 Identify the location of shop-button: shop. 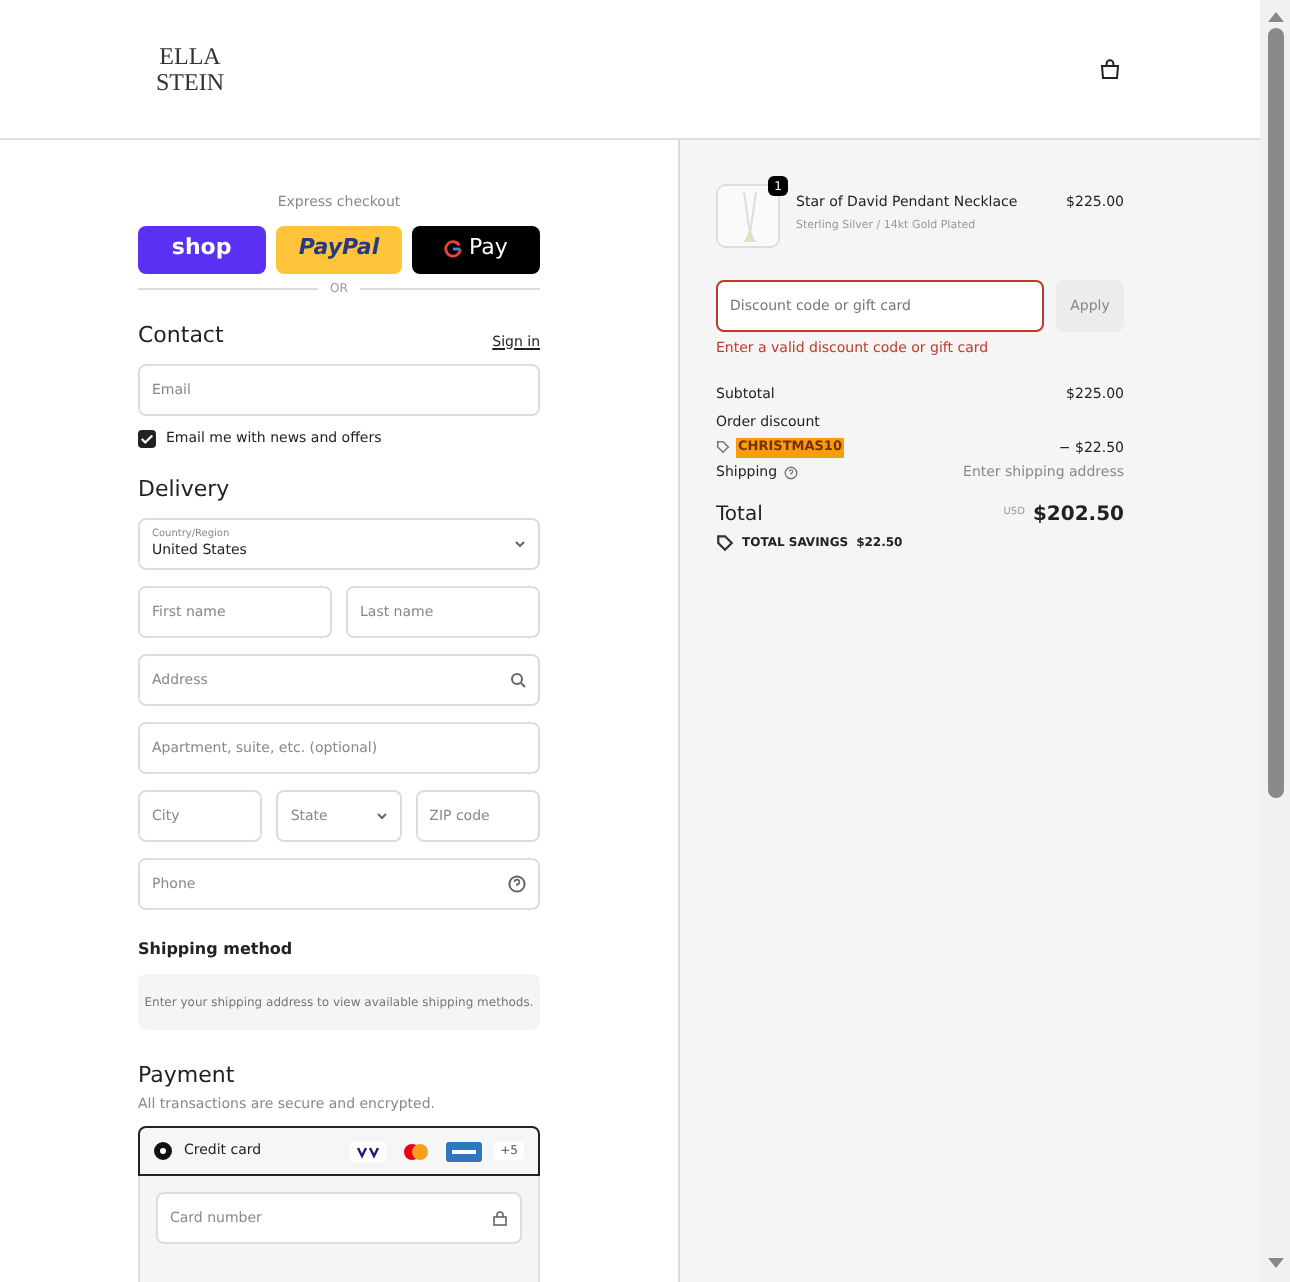
(202, 249).